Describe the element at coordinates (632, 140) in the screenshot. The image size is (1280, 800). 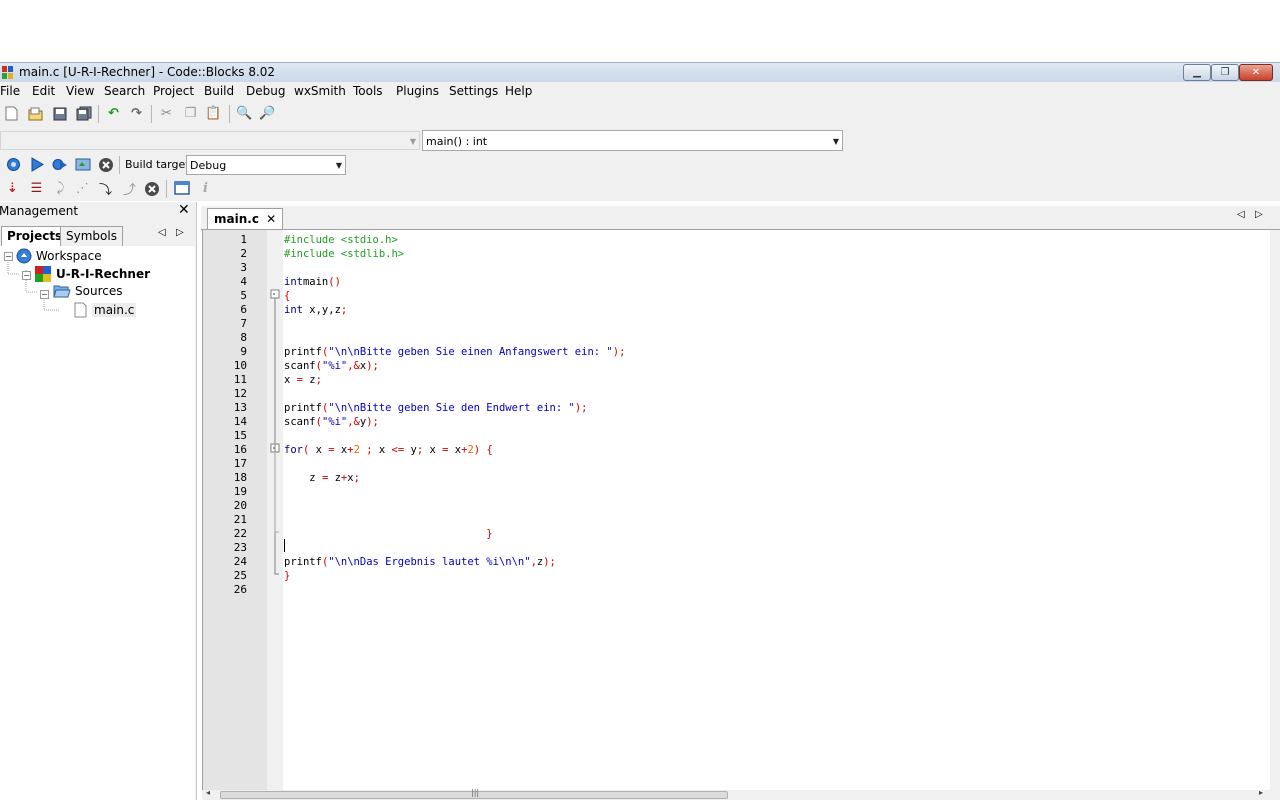
I see `function-combo: main() : int ▼` at that location.